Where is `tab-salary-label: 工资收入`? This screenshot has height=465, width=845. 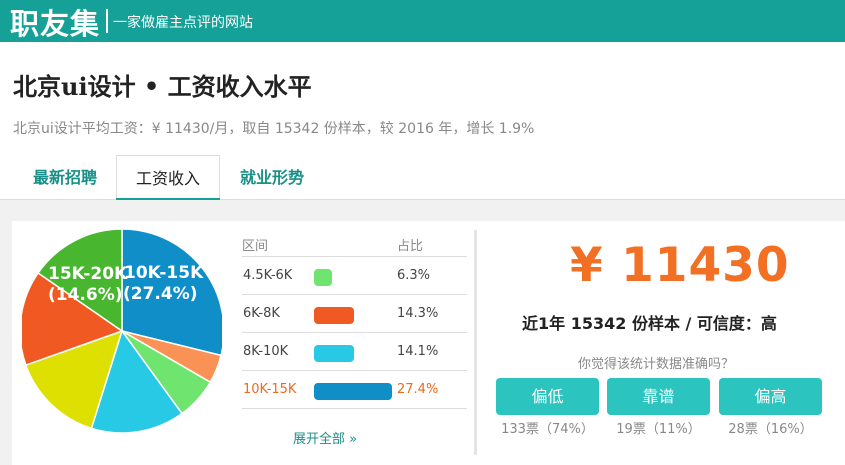
tab-salary-label: 工资收入 is located at coordinates (167, 178).